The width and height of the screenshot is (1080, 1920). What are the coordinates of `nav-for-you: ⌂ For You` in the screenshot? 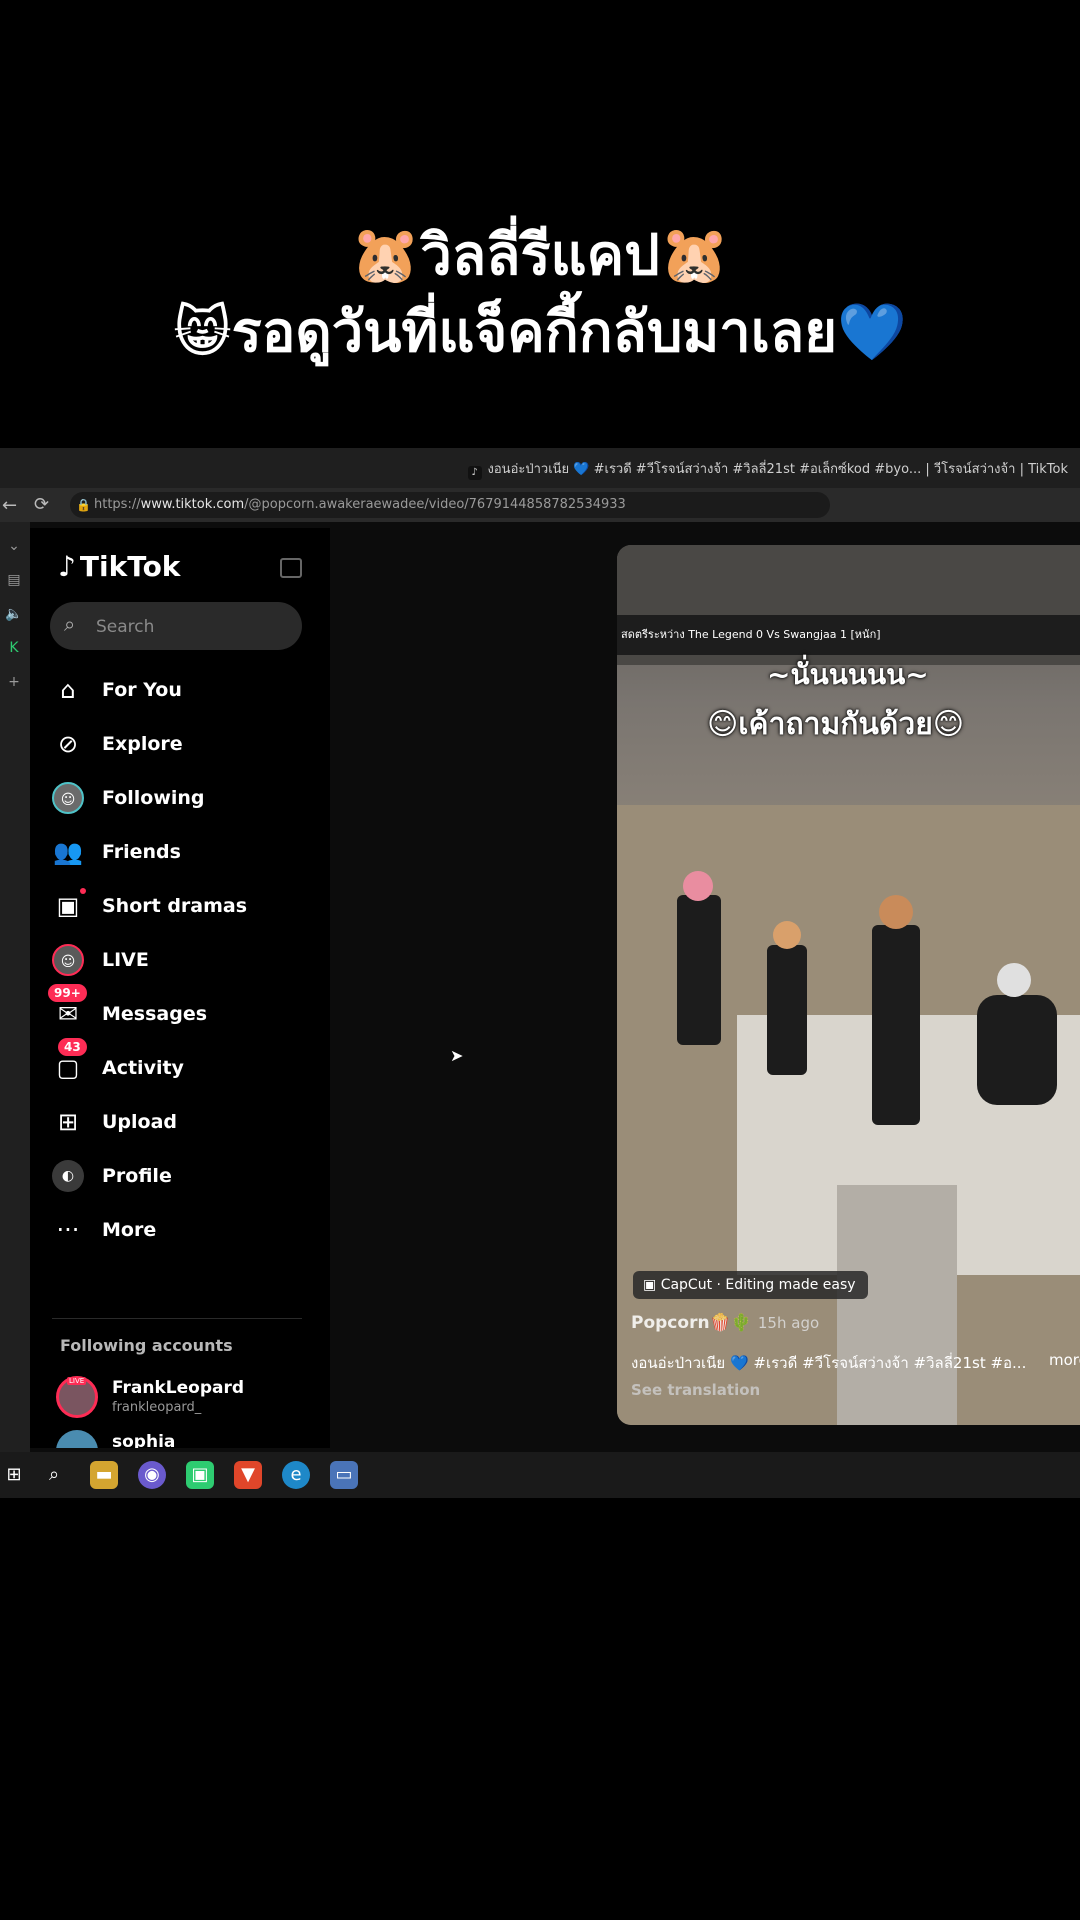 It's located at (182, 690).